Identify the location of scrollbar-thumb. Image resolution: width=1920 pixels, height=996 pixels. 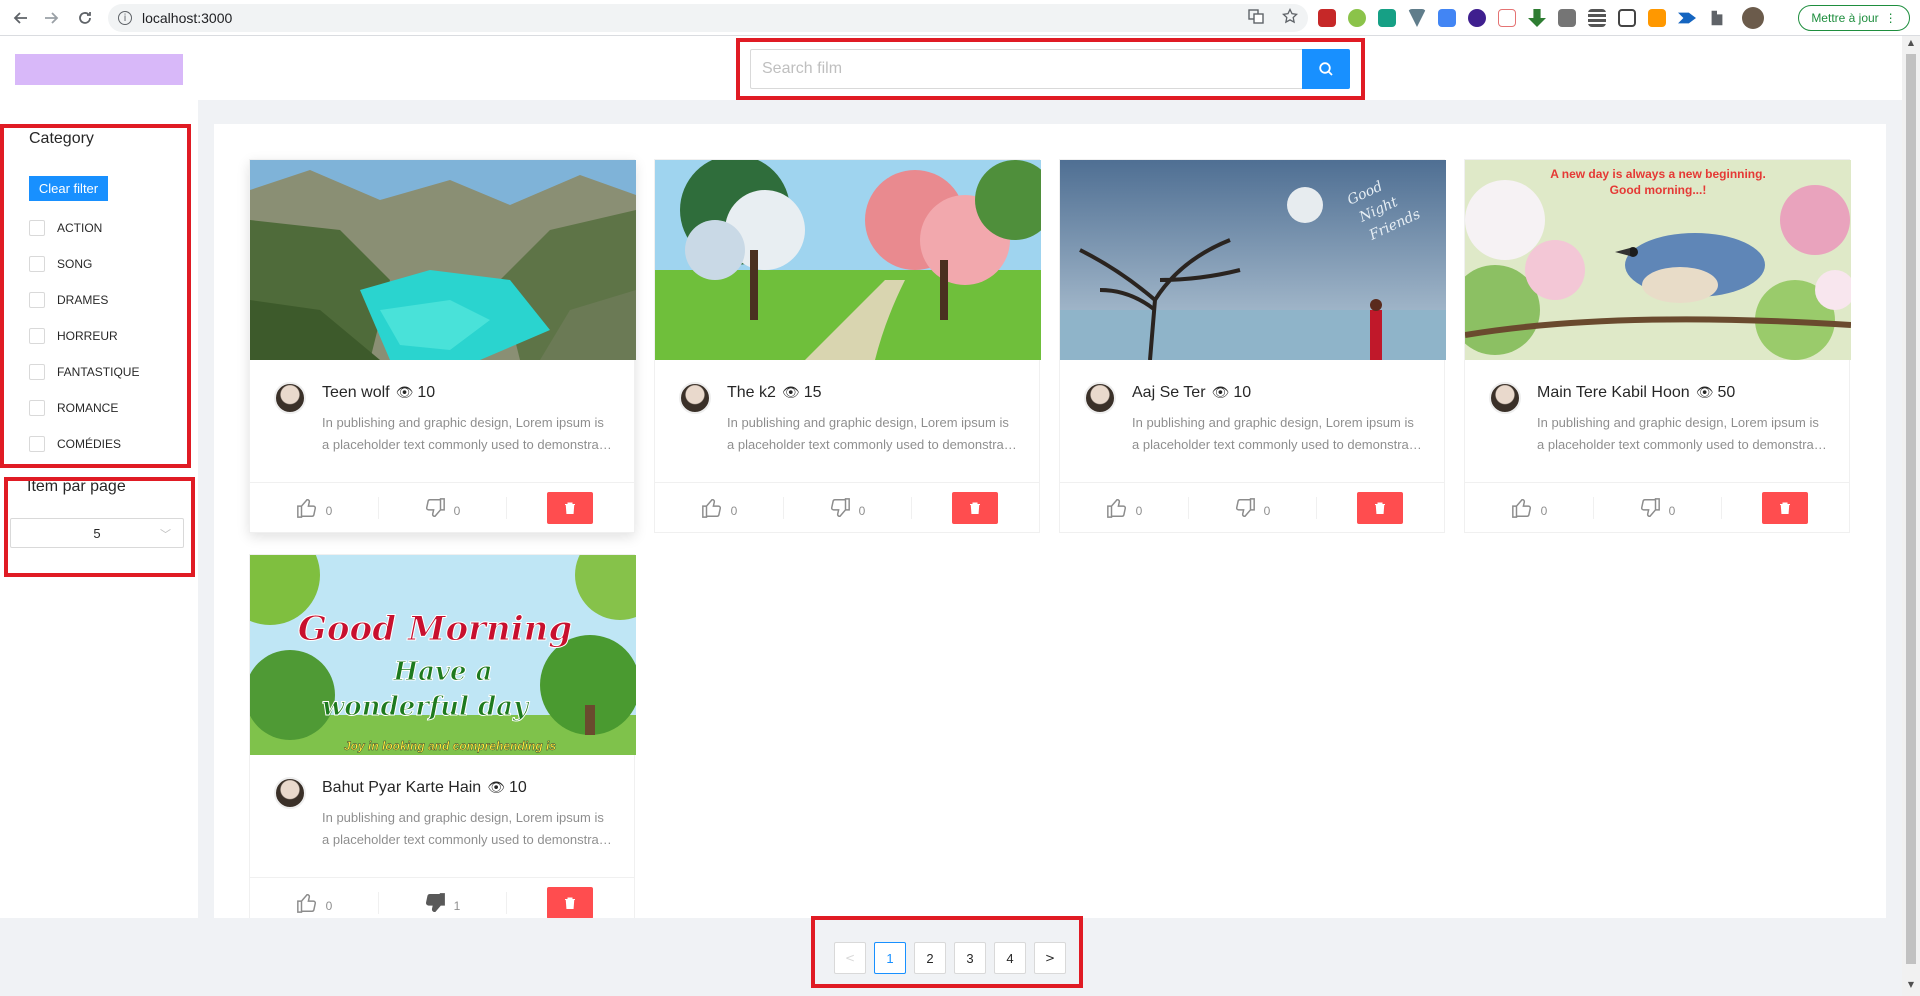
(1911, 509).